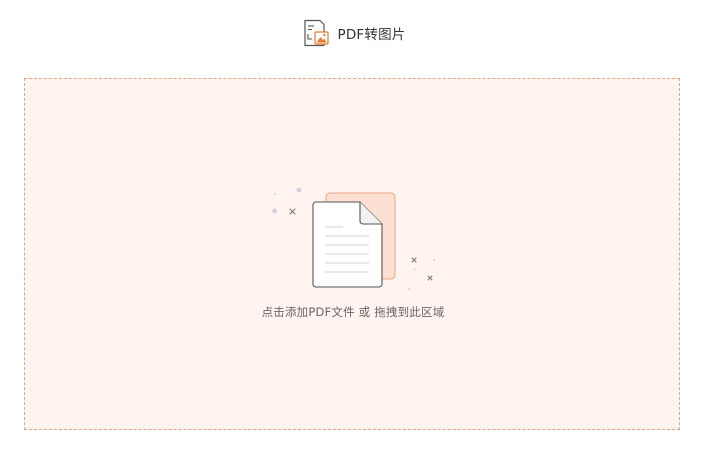  What do you see at coordinates (371, 35) in the screenshot?
I see `page-title: PDF转图片` at bounding box center [371, 35].